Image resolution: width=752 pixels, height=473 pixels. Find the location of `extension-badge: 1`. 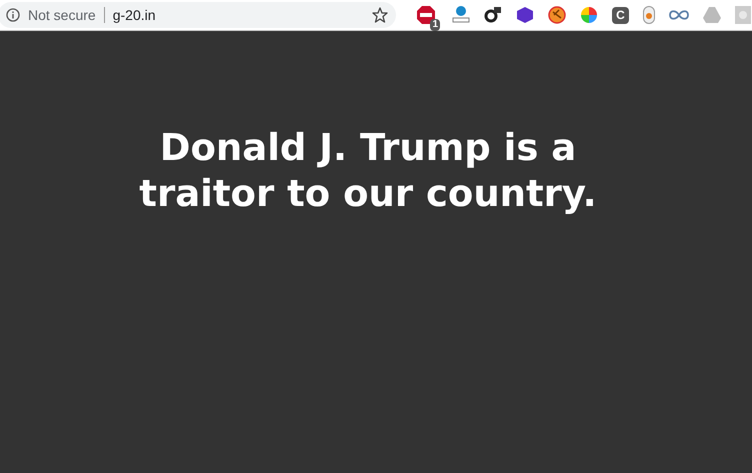

extension-badge: 1 is located at coordinates (435, 25).